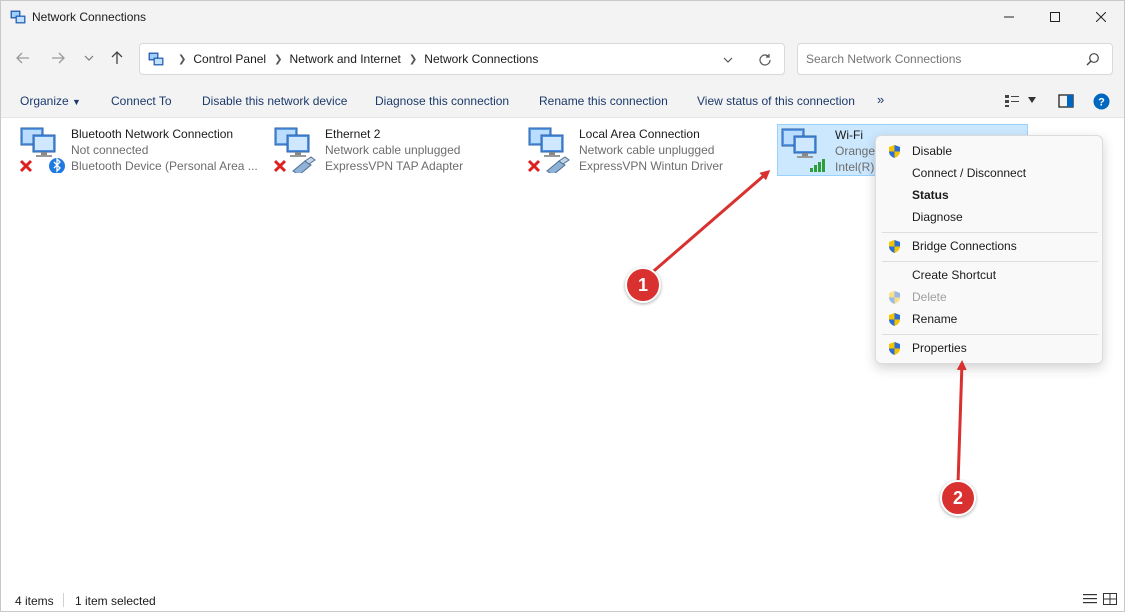 The image size is (1125, 612). Describe the element at coordinates (394, 166) in the screenshot. I see `connection-device: ExpressVPN TAP Adapter` at that location.